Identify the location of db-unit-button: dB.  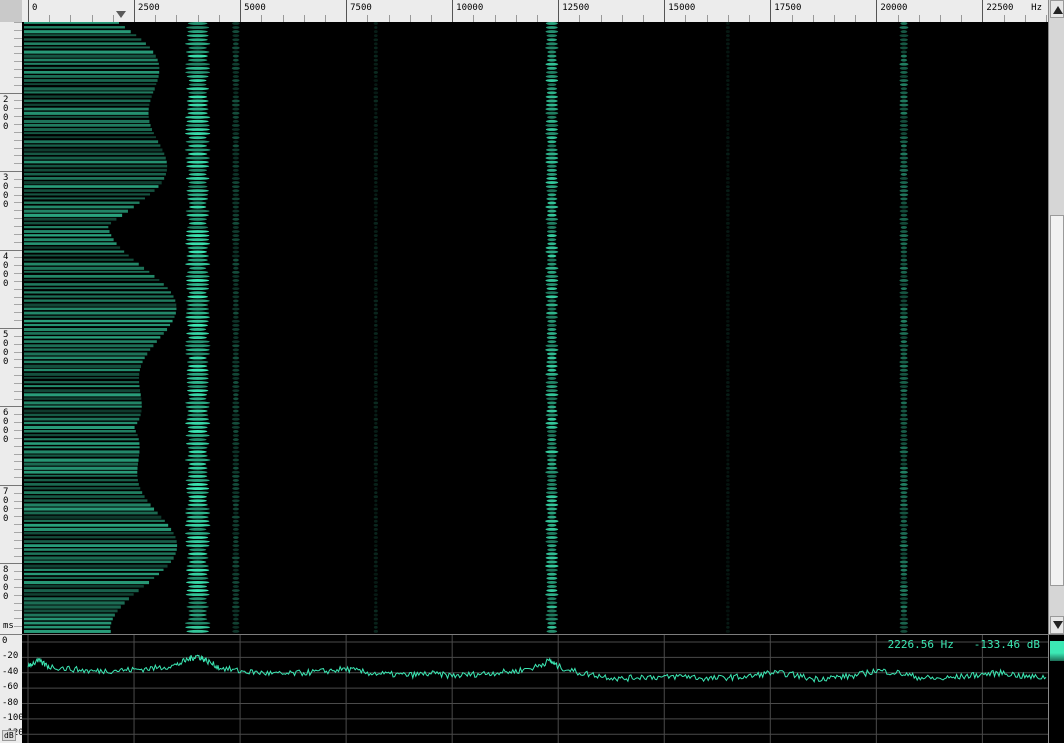
(9, 735).